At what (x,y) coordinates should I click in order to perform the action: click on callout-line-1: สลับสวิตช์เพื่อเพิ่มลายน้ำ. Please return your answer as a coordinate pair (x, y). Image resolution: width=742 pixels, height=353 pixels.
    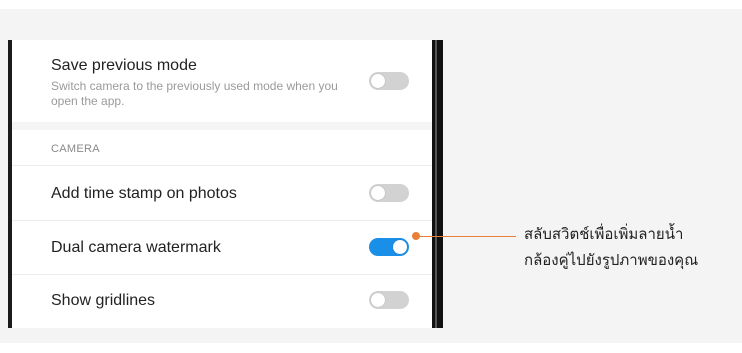
    Looking at the image, I should click on (604, 234).